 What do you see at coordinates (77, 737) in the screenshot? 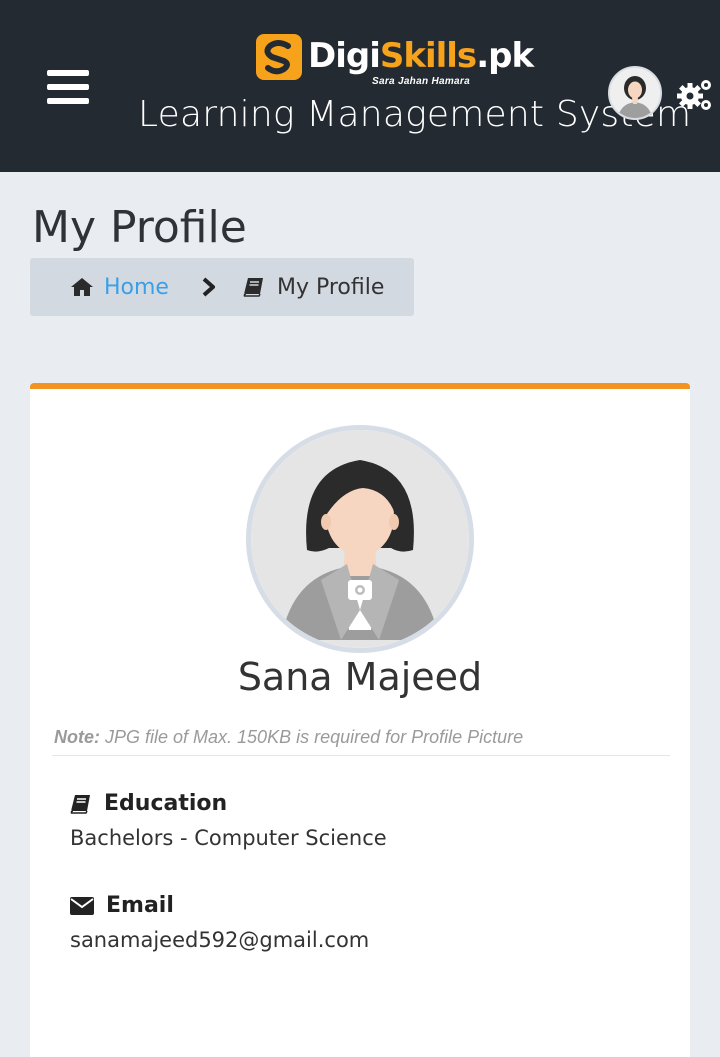
I see `note-label: Note:` at bounding box center [77, 737].